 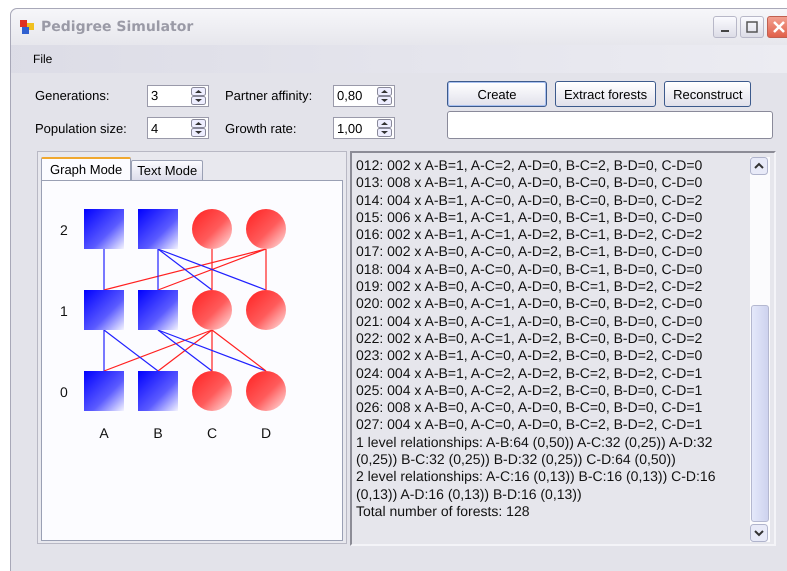 I want to click on generation-label: 0, so click(x=64, y=392).